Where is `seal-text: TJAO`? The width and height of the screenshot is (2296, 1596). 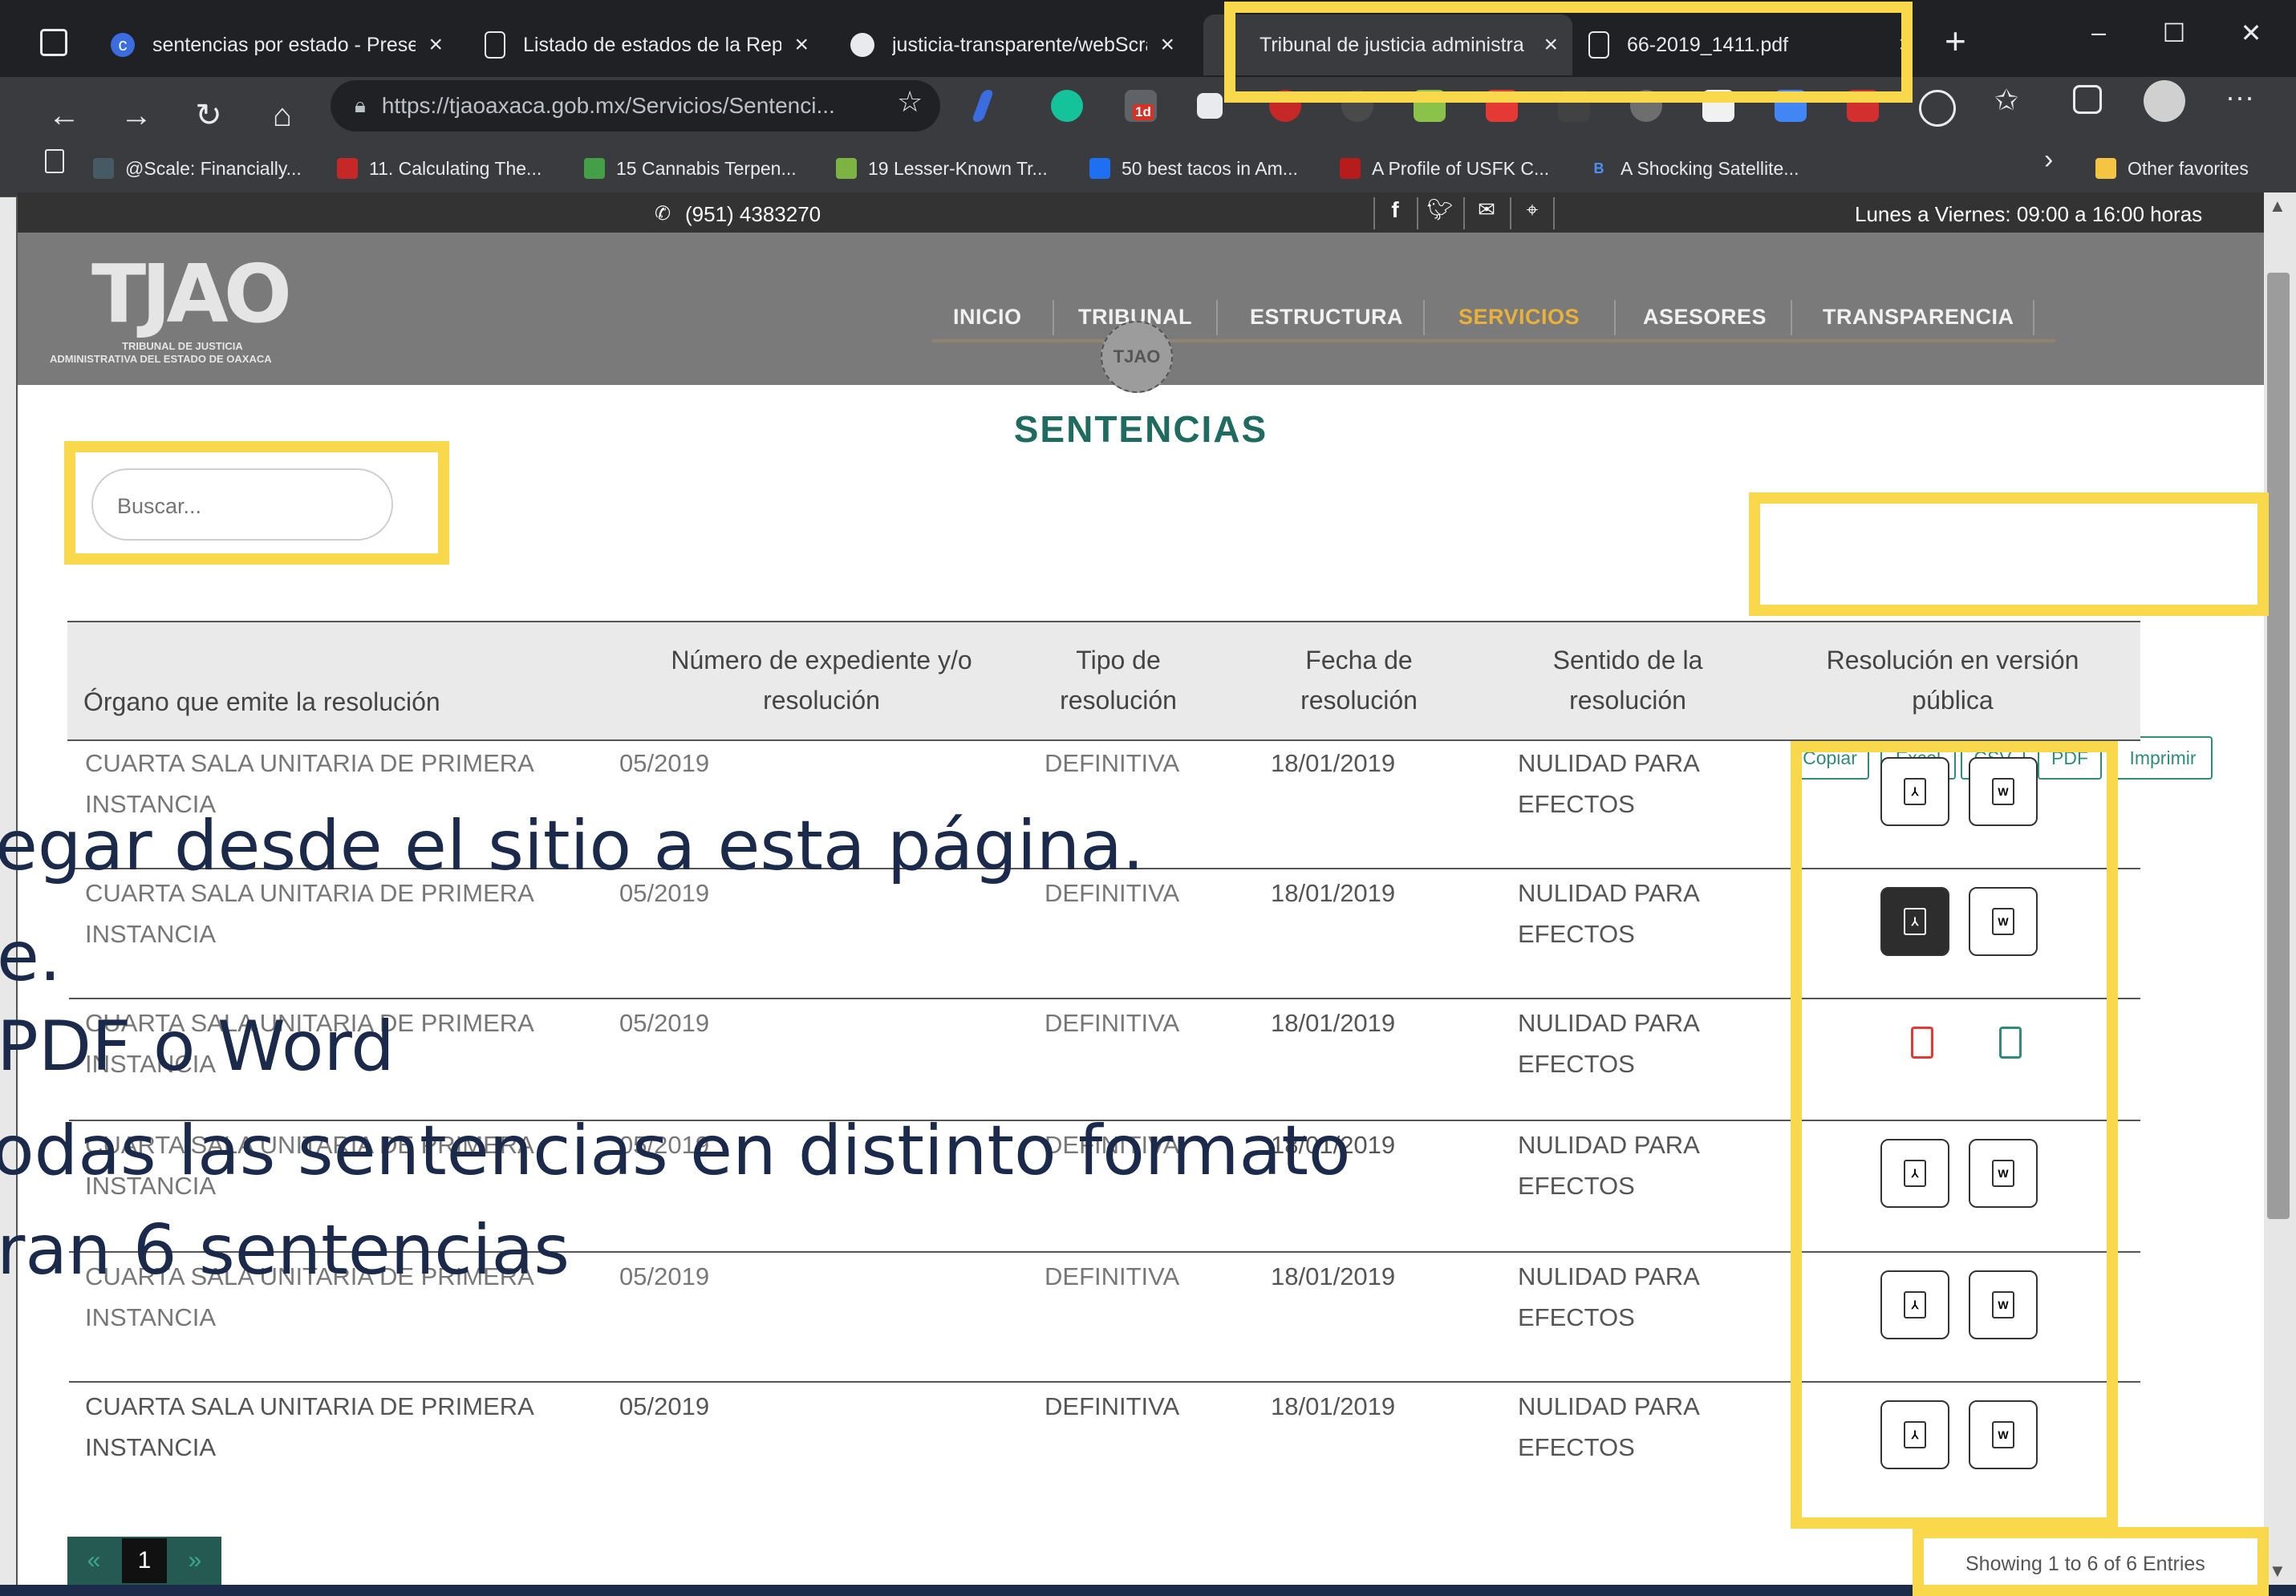
seal-text: TJAO is located at coordinates (1137, 357).